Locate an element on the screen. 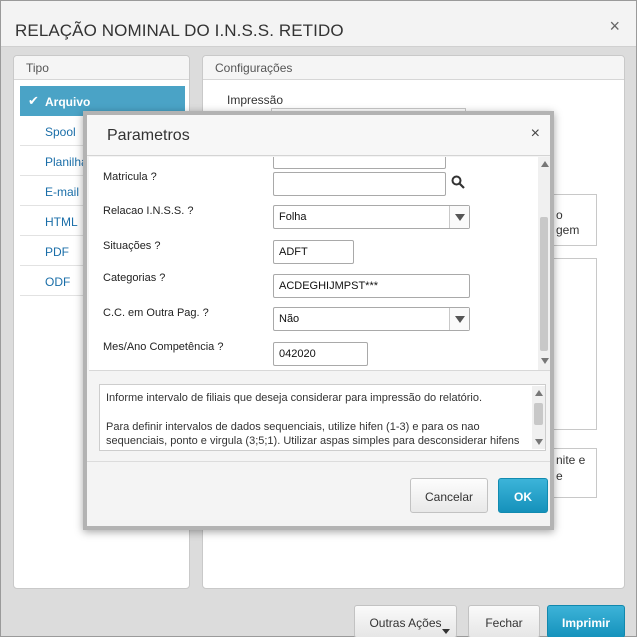  outras-acoes-label: Outras Ações is located at coordinates (405, 623).